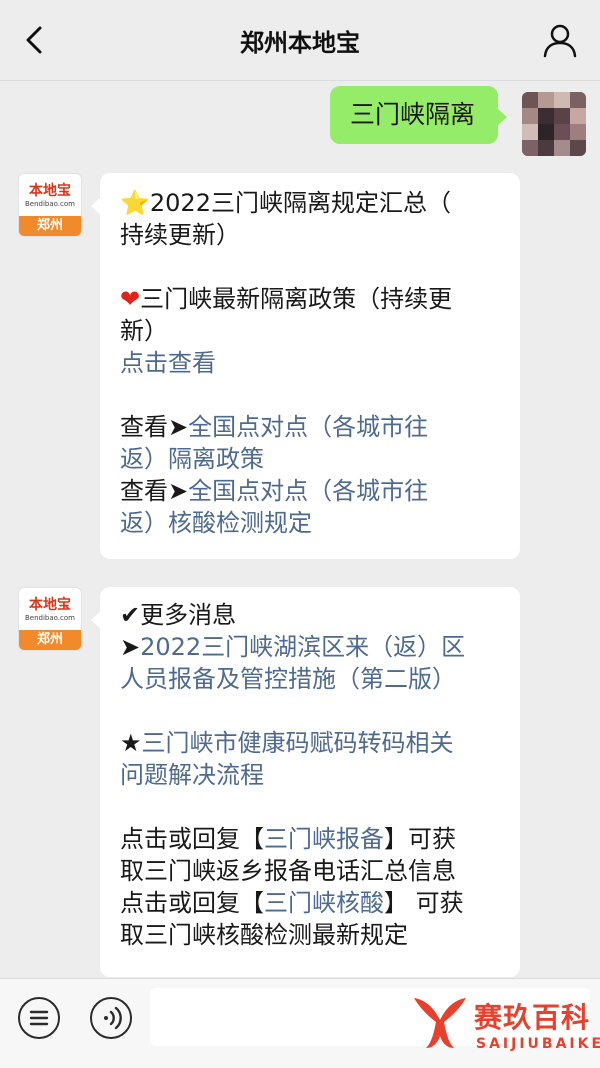 The height and width of the screenshot is (1068, 600). Describe the element at coordinates (308, 491) in the screenshot. I see `national-test-link: 全国点对点（各城市往` at that location.